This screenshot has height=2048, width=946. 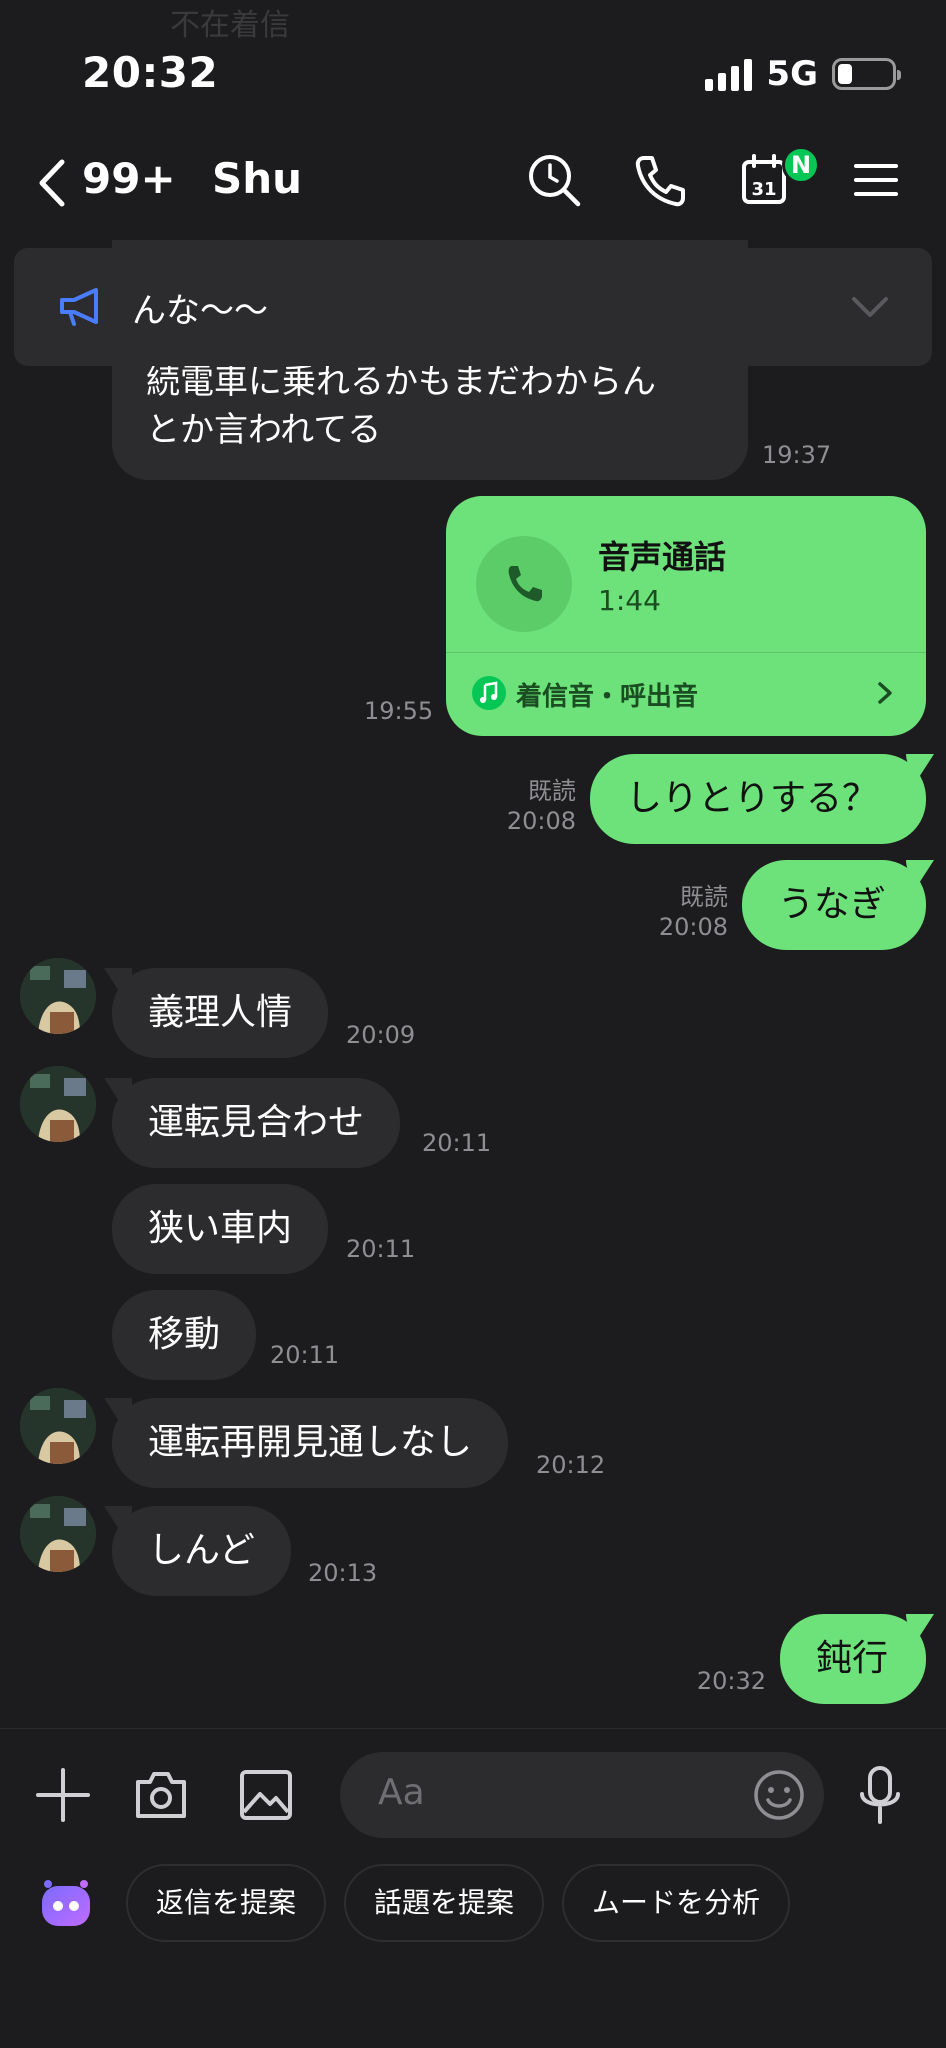 I want to click on emoji-icon, so click(x=779, y=1795).